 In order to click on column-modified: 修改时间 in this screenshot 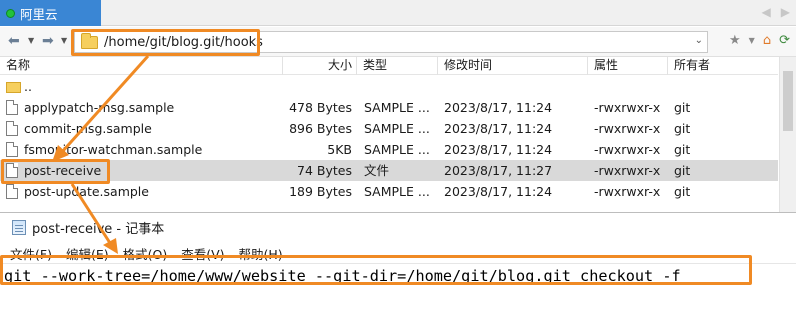, I will do `click(468, 66)`.